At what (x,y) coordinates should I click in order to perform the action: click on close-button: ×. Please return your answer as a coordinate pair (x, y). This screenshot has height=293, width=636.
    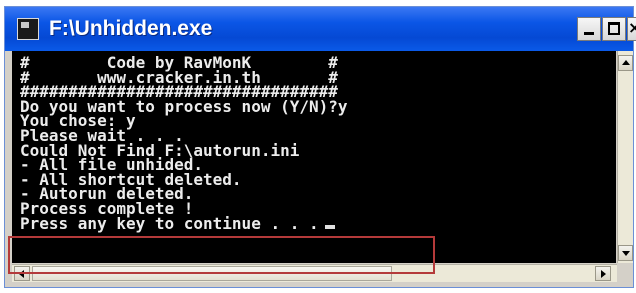
    Looking at the image, I should click on (631, 29).